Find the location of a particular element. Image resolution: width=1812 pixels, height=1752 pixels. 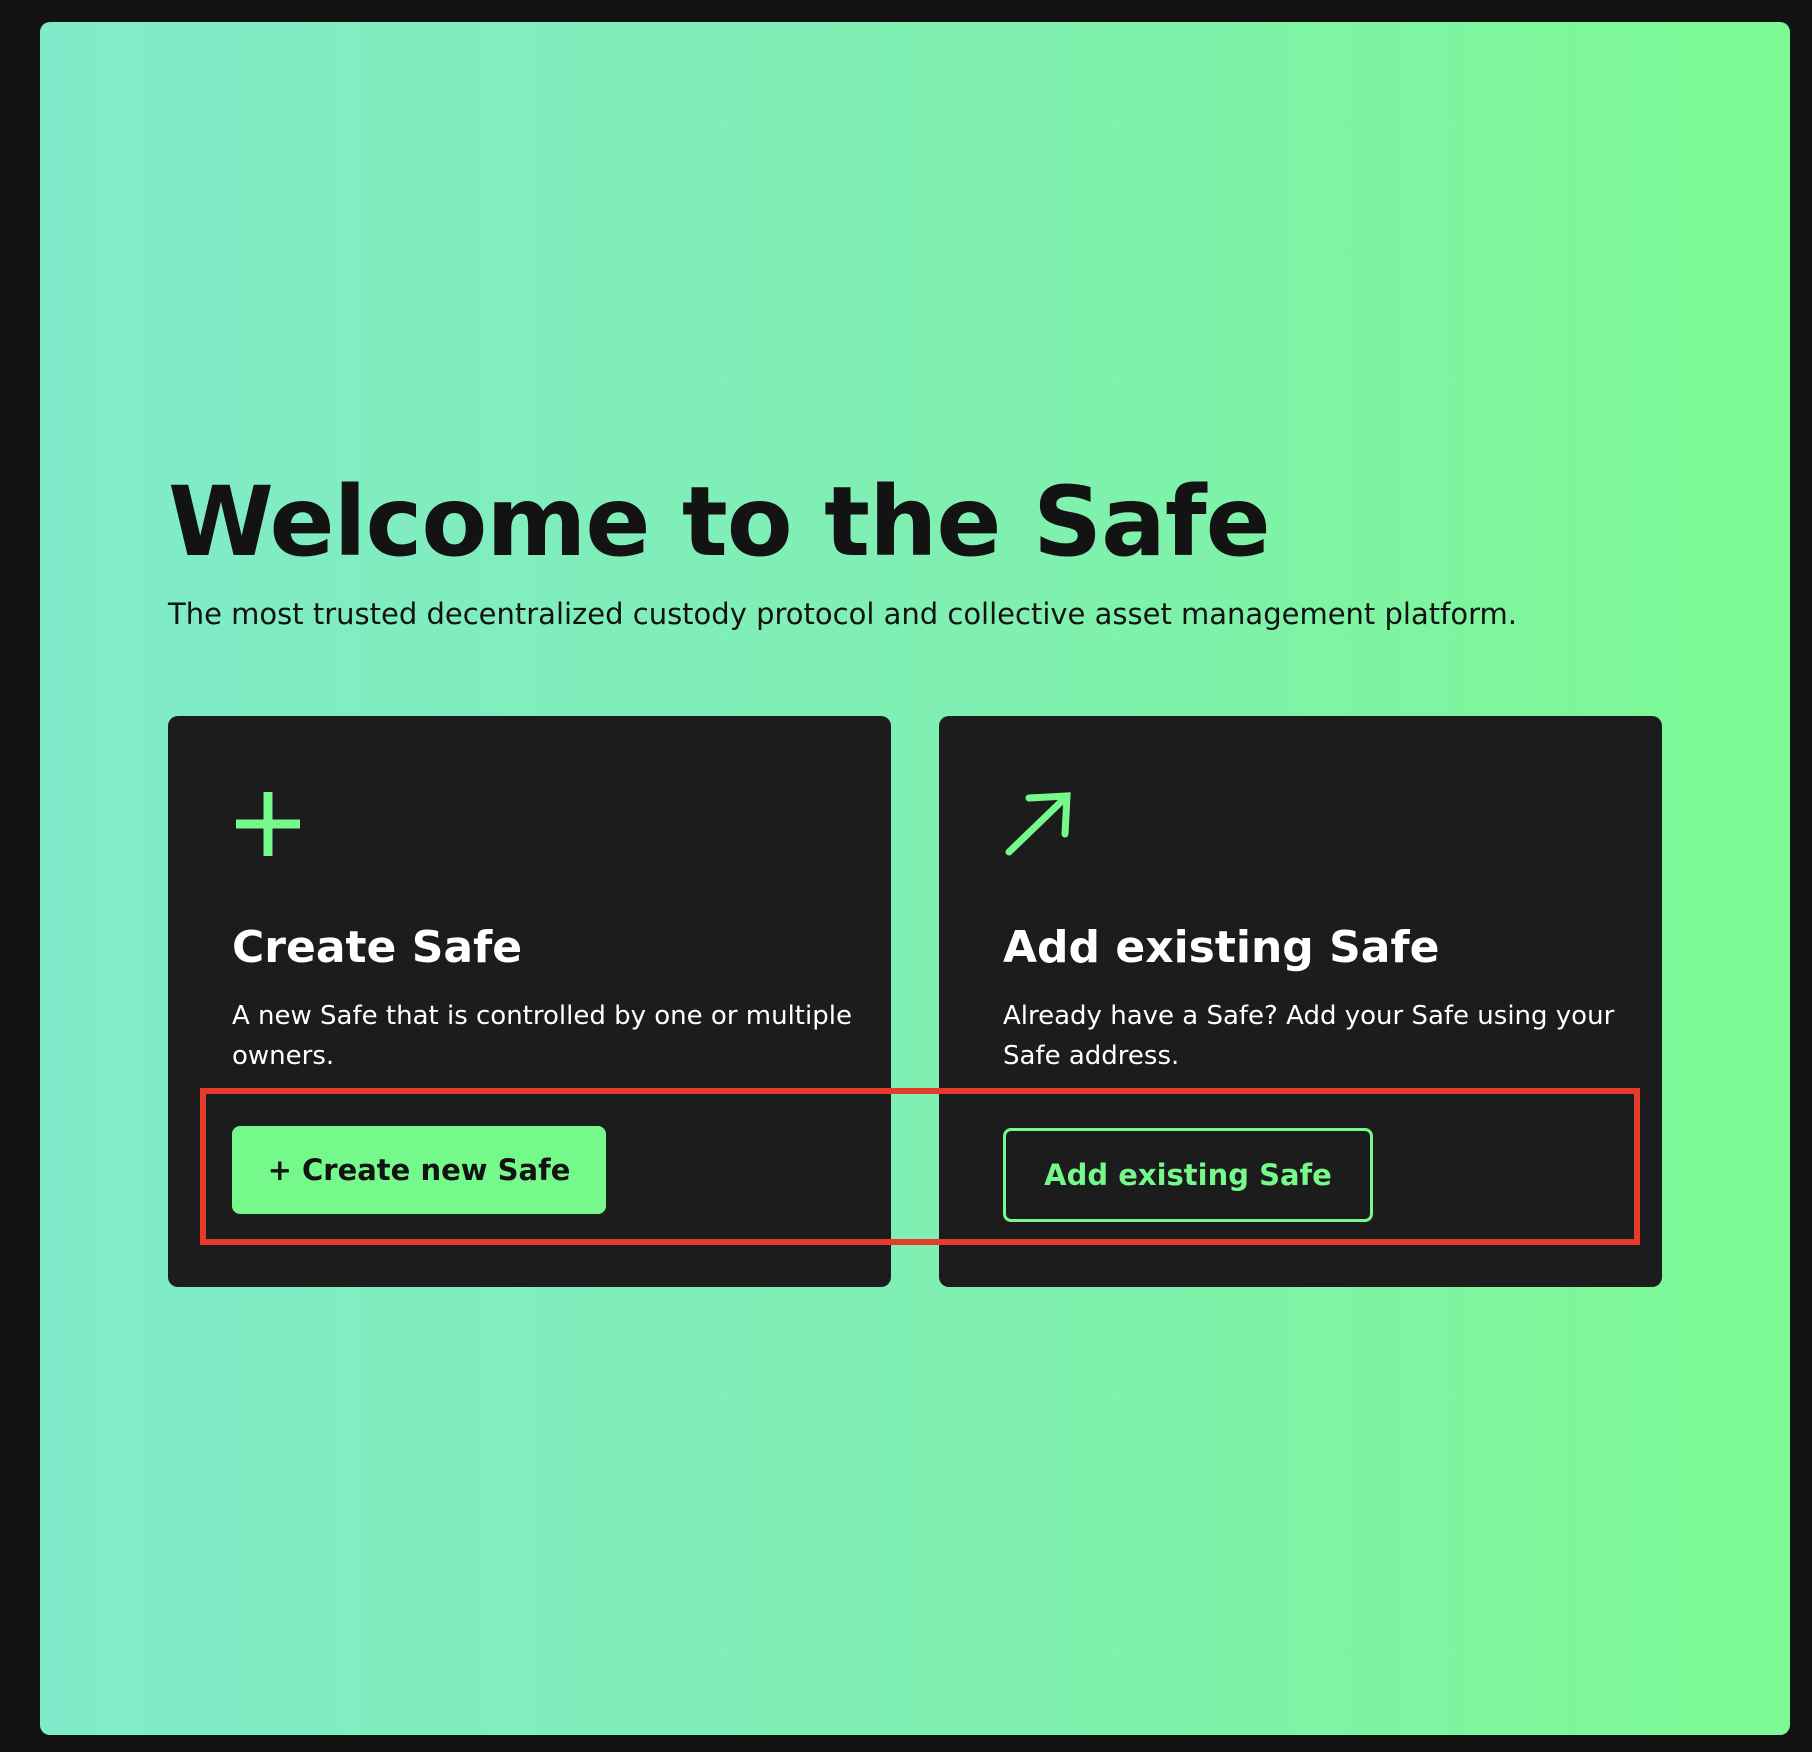

arrow-up-right-icon is located at coordinates (1038, 824).